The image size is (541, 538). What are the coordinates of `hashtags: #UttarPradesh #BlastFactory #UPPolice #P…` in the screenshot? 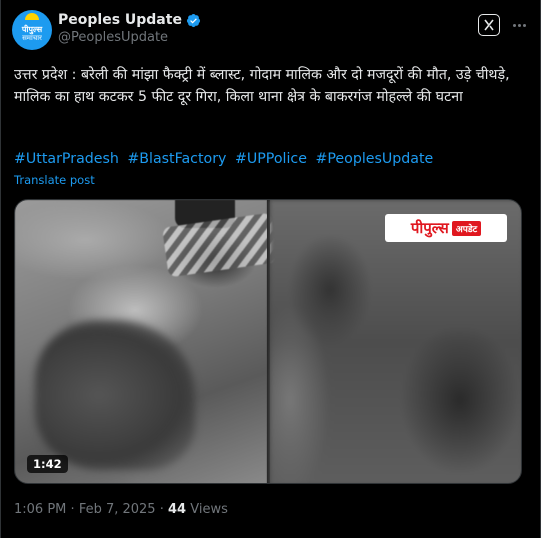 It's located at (269, 159).